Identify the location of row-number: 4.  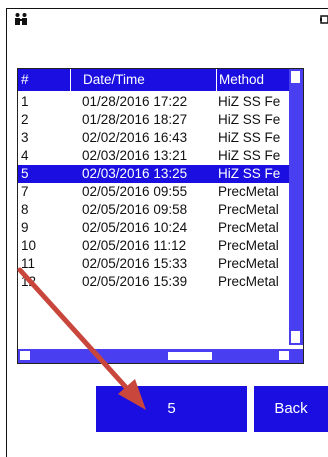
(25, 155).